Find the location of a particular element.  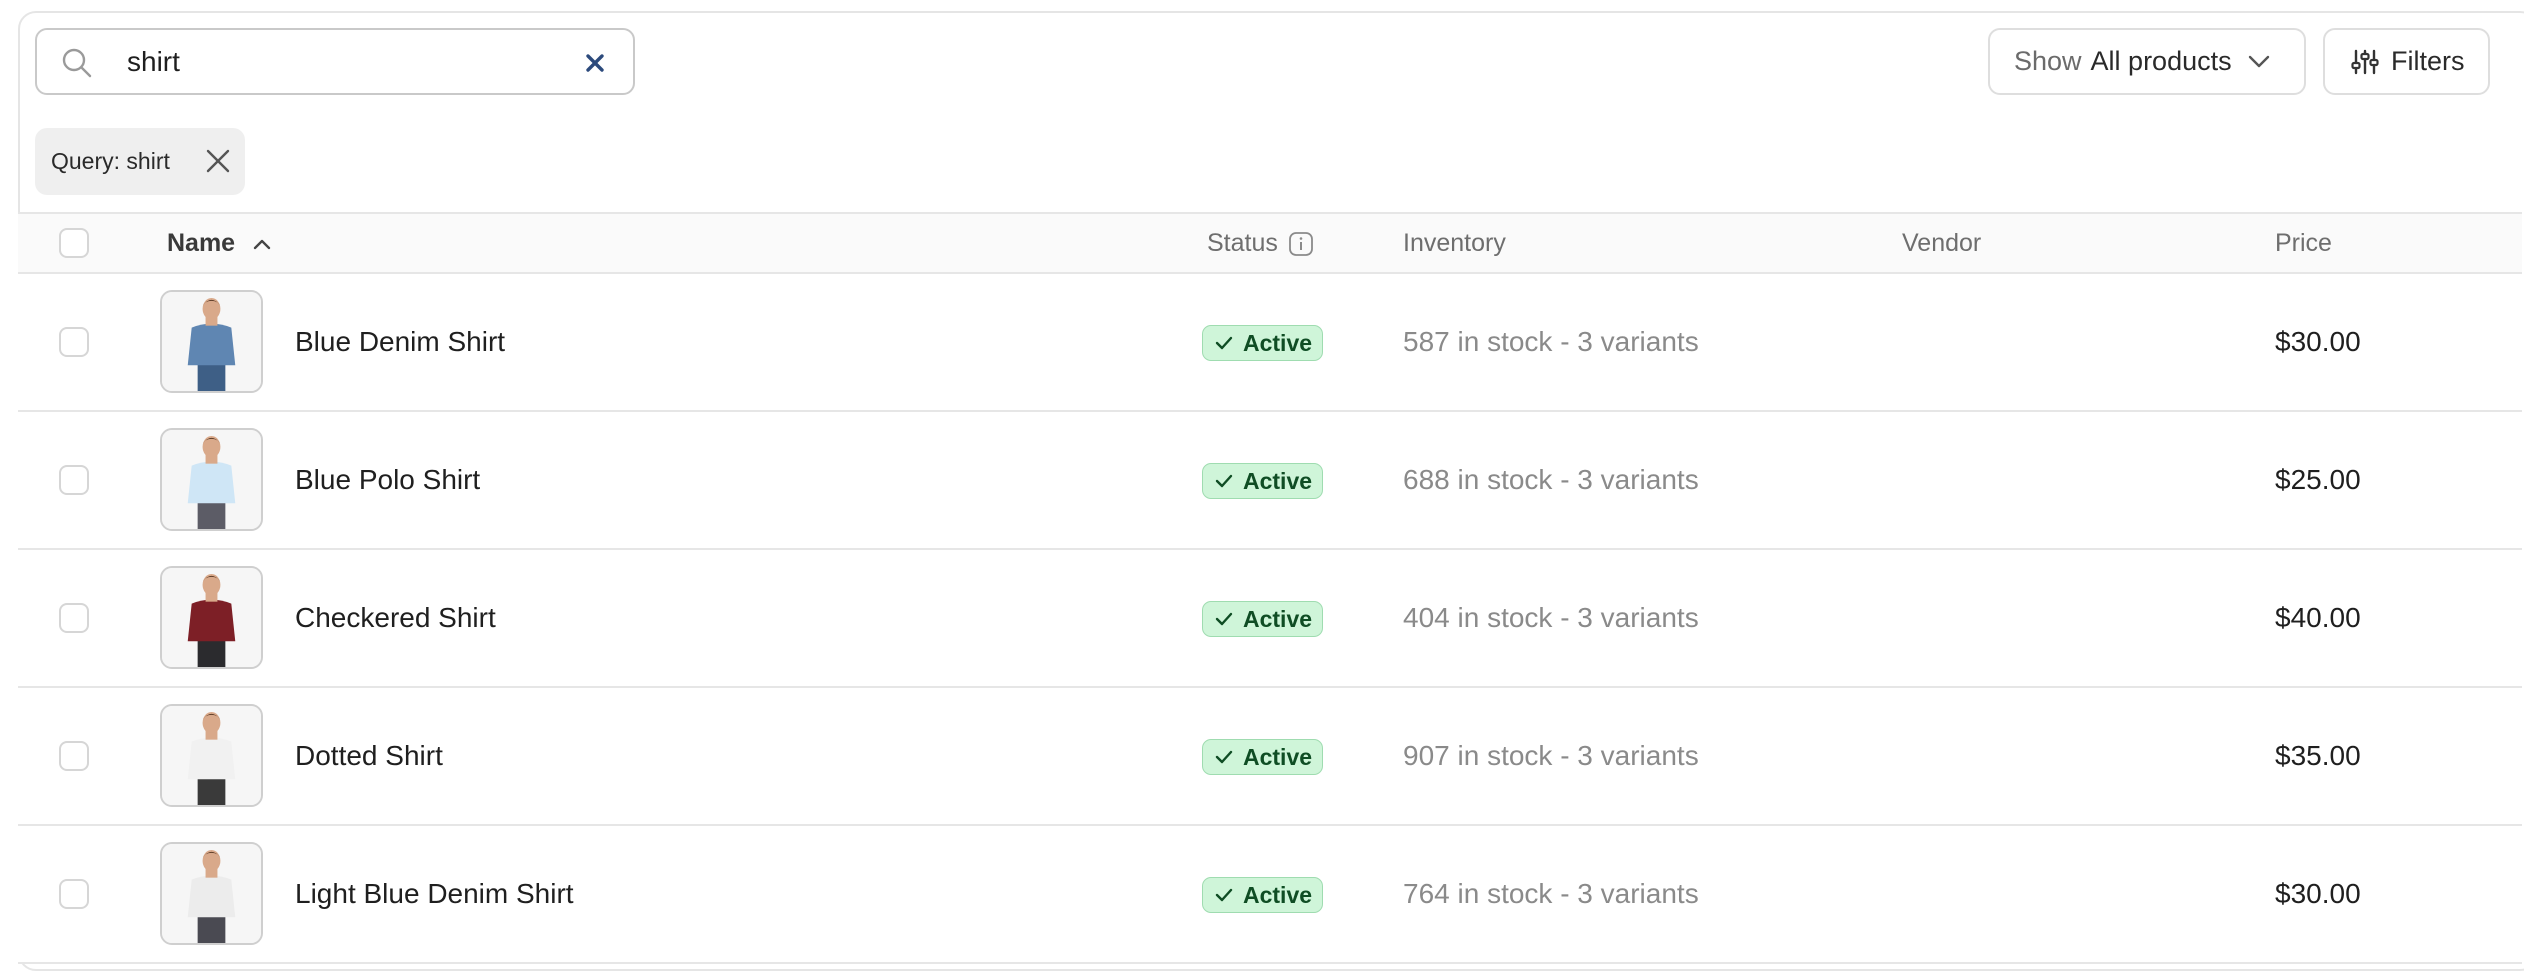

column-header-price: Price is located at coordinates (2303, 243).